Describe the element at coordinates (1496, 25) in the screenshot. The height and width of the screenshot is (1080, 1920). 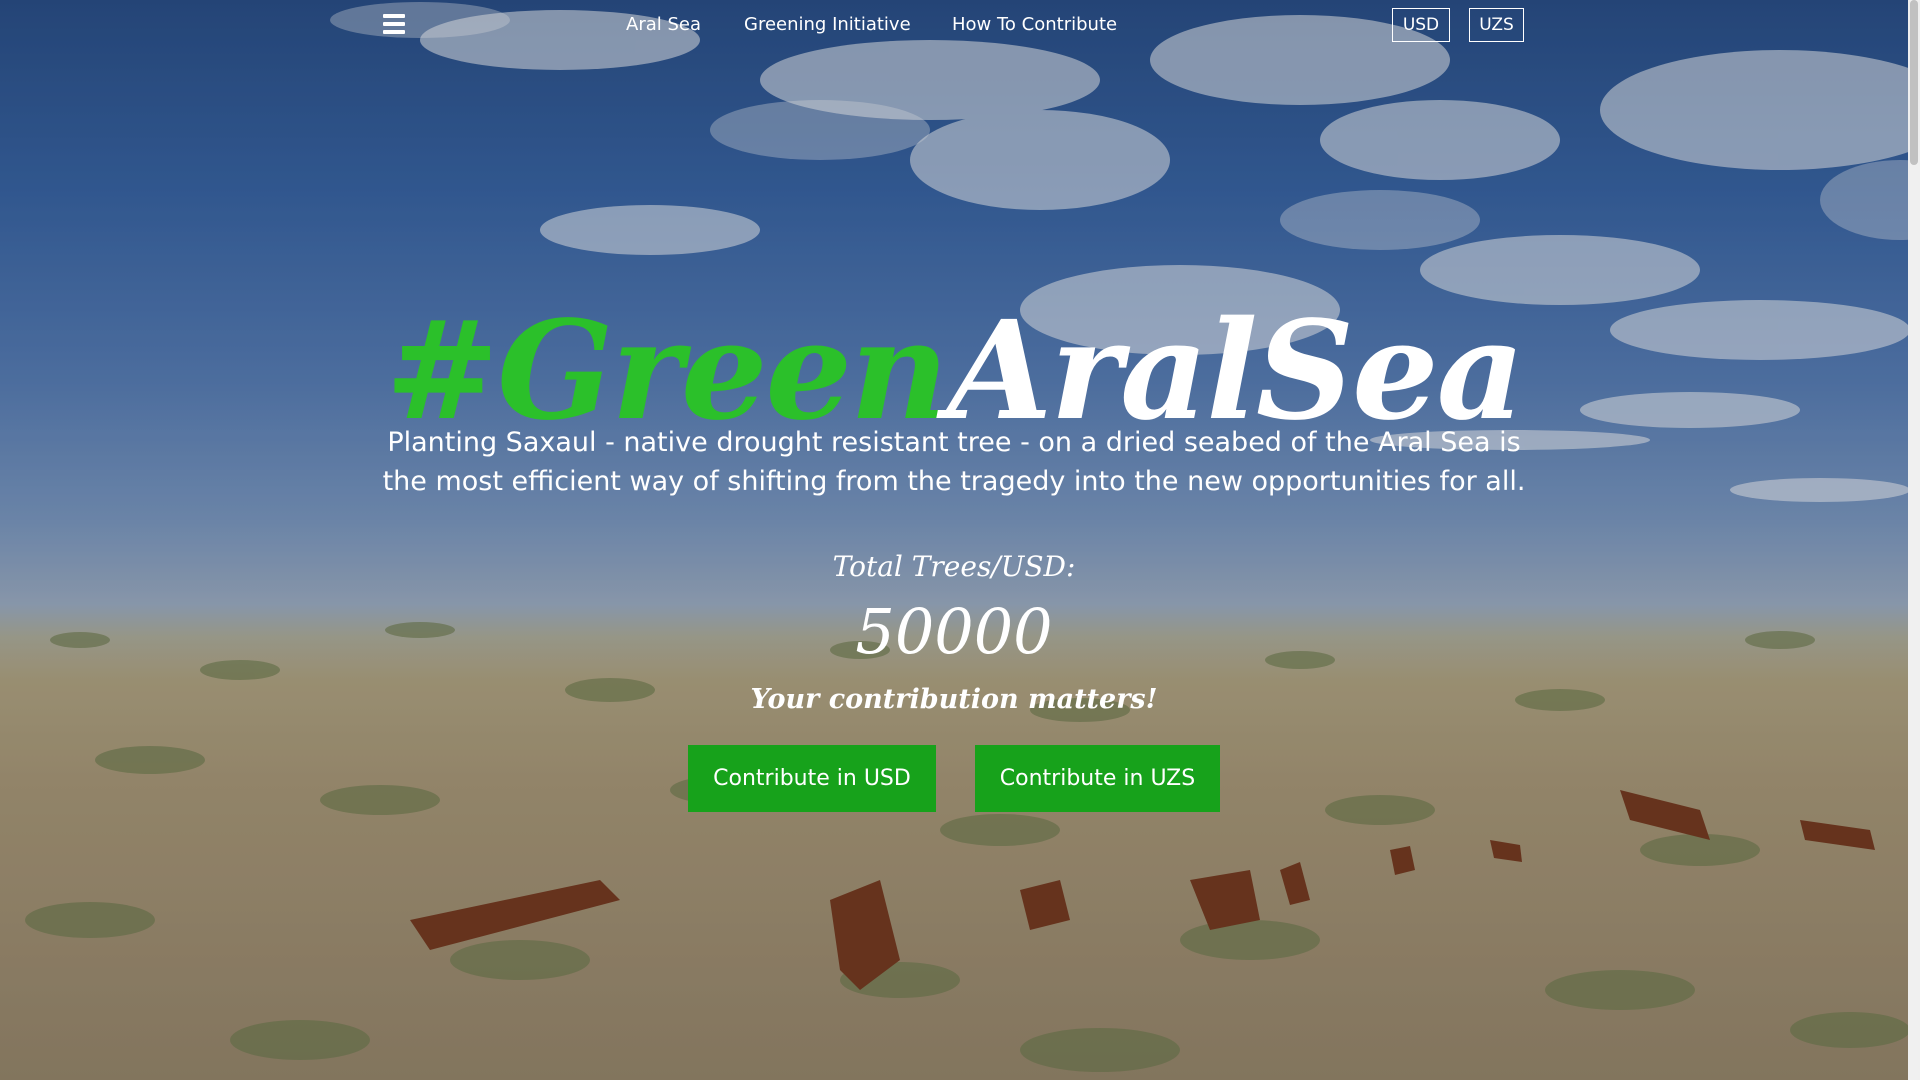
I see `currency-uzs-button: UZS` at that location.